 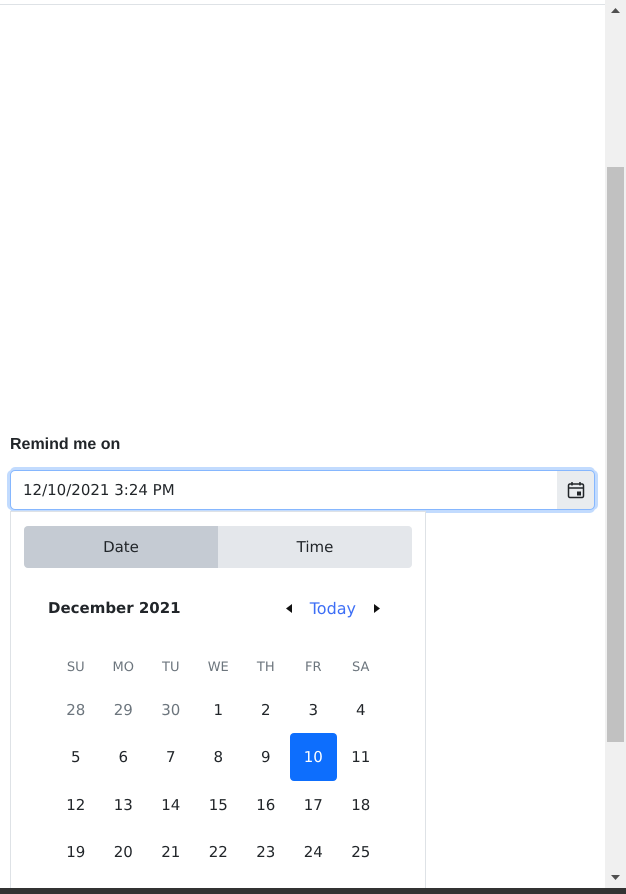 What do you see at coordinates (218, 667) in the screenshot?
I see `weekday-header: WE` at bounding box center [218, 667].